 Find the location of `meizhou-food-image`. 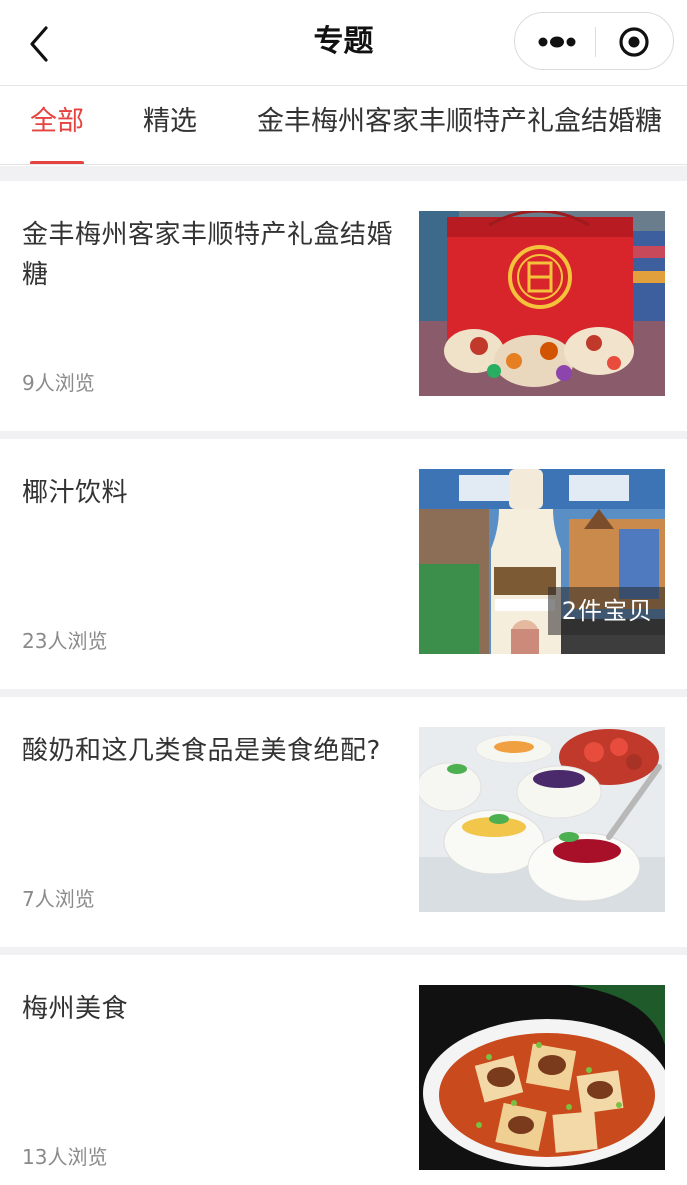

meizhou-food-image is located at coordinates (542, 1077).